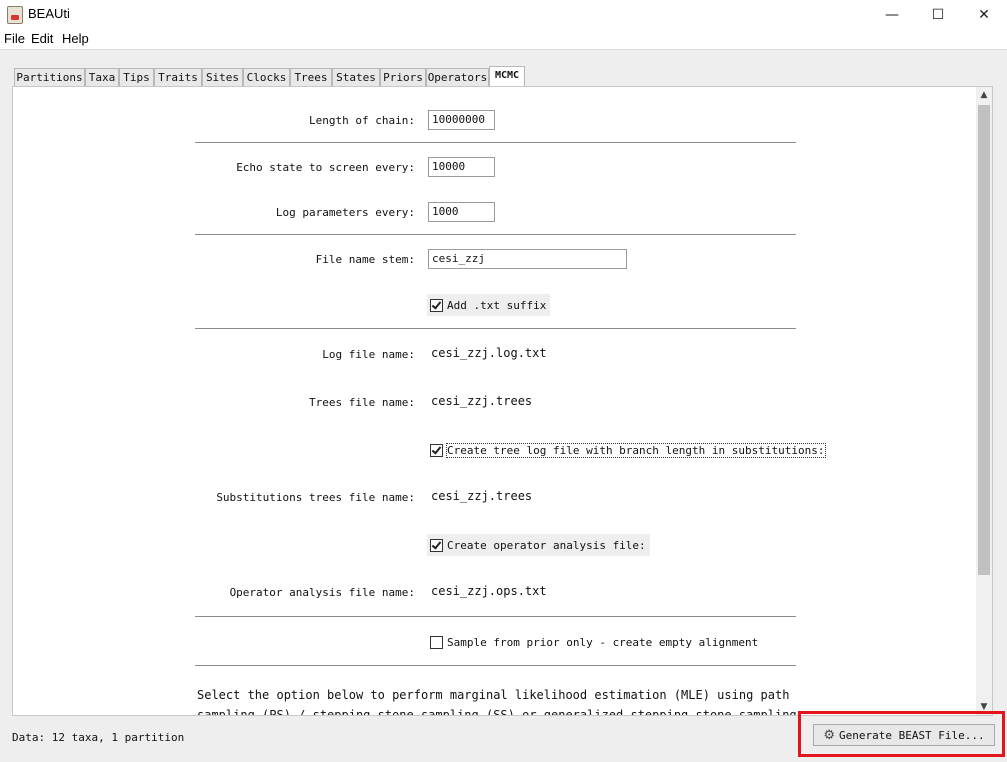 The height and width of the screenshot is (762, 1007). I want to click on log-parameters-label: Log parameters every:, so click(345, 212).